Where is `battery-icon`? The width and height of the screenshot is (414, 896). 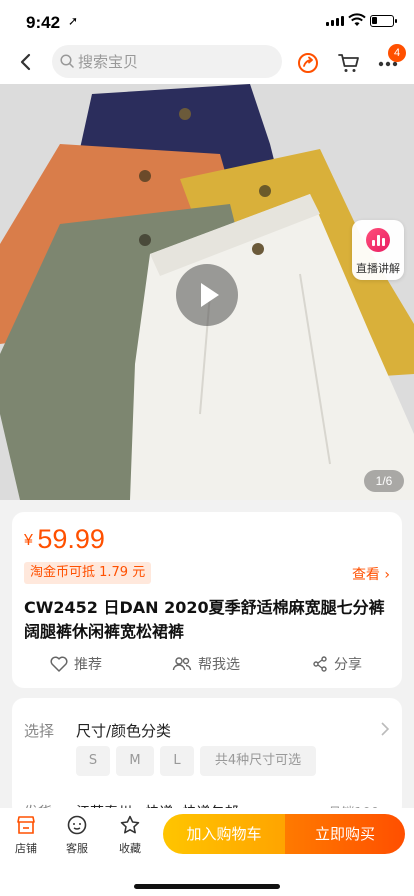 battery-icon is located at coordinates (383, 21).